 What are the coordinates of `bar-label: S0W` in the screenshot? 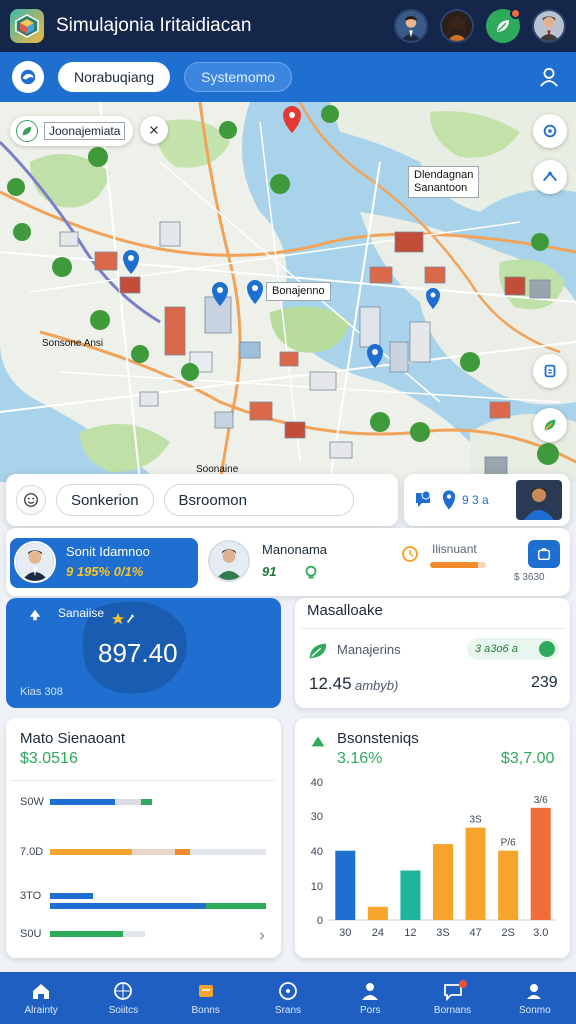 It's located at (32, 802).